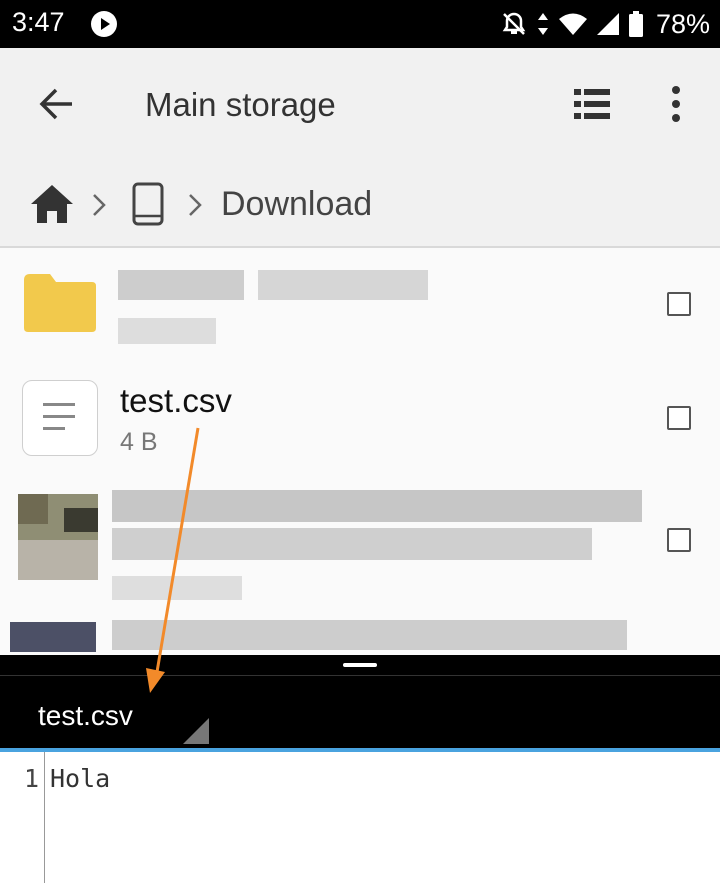 The height and width of the screenshot is (883, 720). What do you see at coordinates (296, 204) in the screenshot?
I see `breadcrumb-current: Download` at bounding box center [296, 204].